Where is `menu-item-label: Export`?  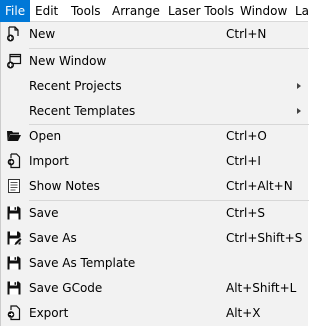 menu-item-label: Export is located at coordinates (49, 313).